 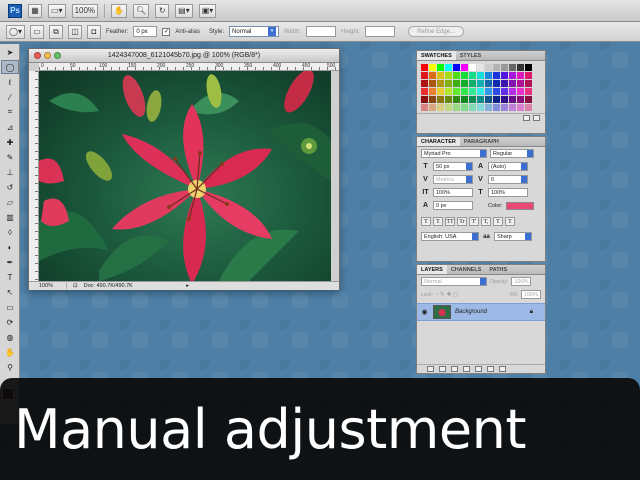 I want to click on all-caps-button: TT, so click(x=450, y=221).